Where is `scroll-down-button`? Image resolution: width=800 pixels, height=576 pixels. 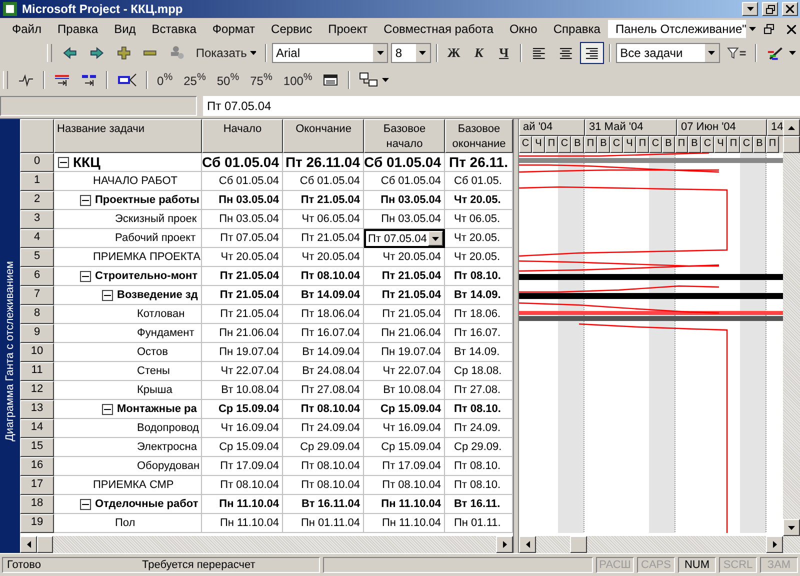 scroll-down-button is located at coordinates (791, 527).